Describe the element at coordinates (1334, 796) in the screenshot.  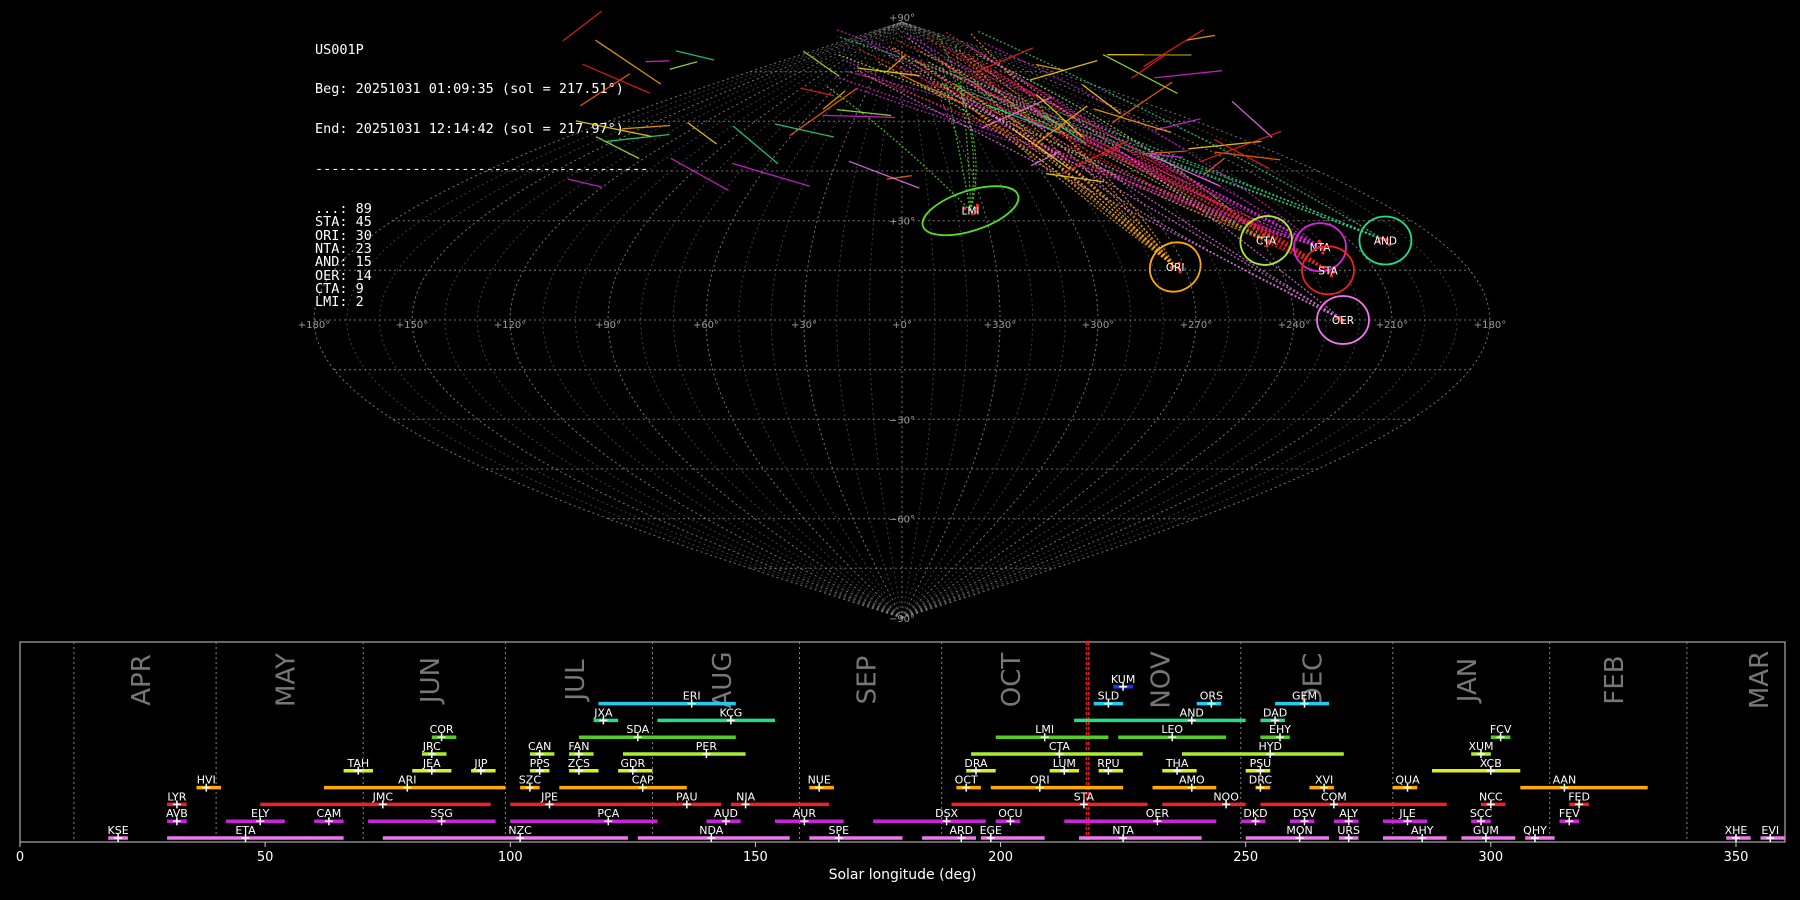
I see `shower-label: COM` at that location.